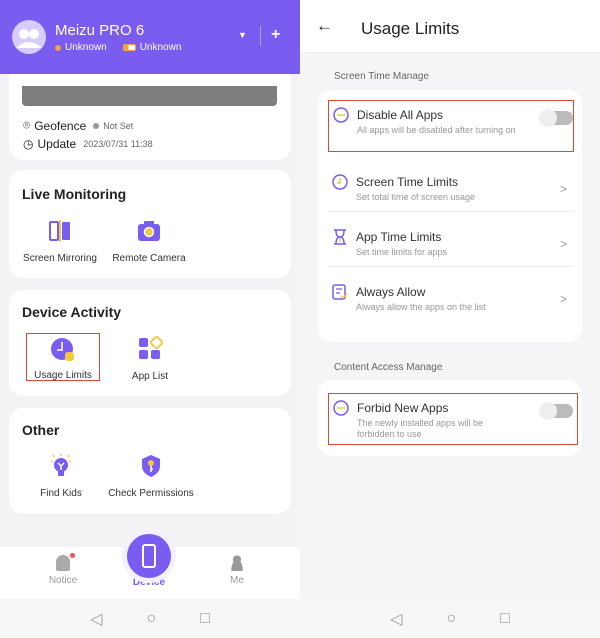 This screenshot has width=600, height=638. I want to click on nav-label: Me, so click(237, 580).